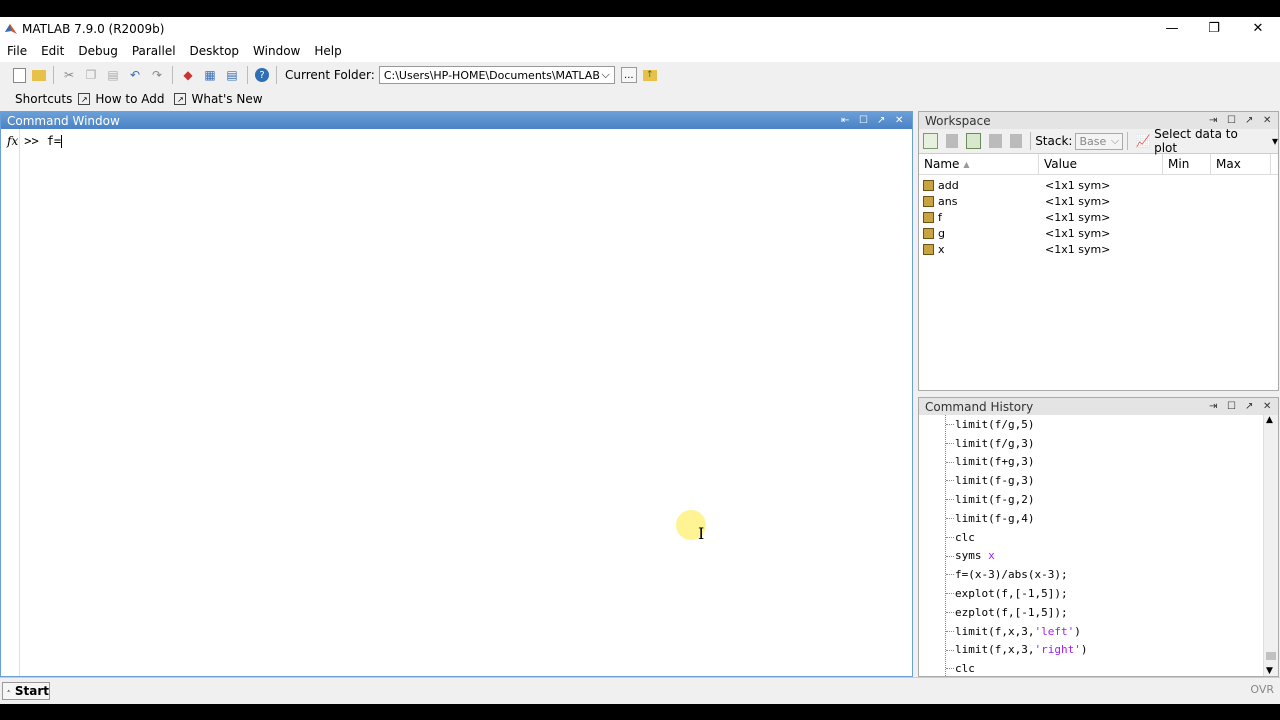  I want to click on scroll-up-icon: ▲, so click(1269, 420).